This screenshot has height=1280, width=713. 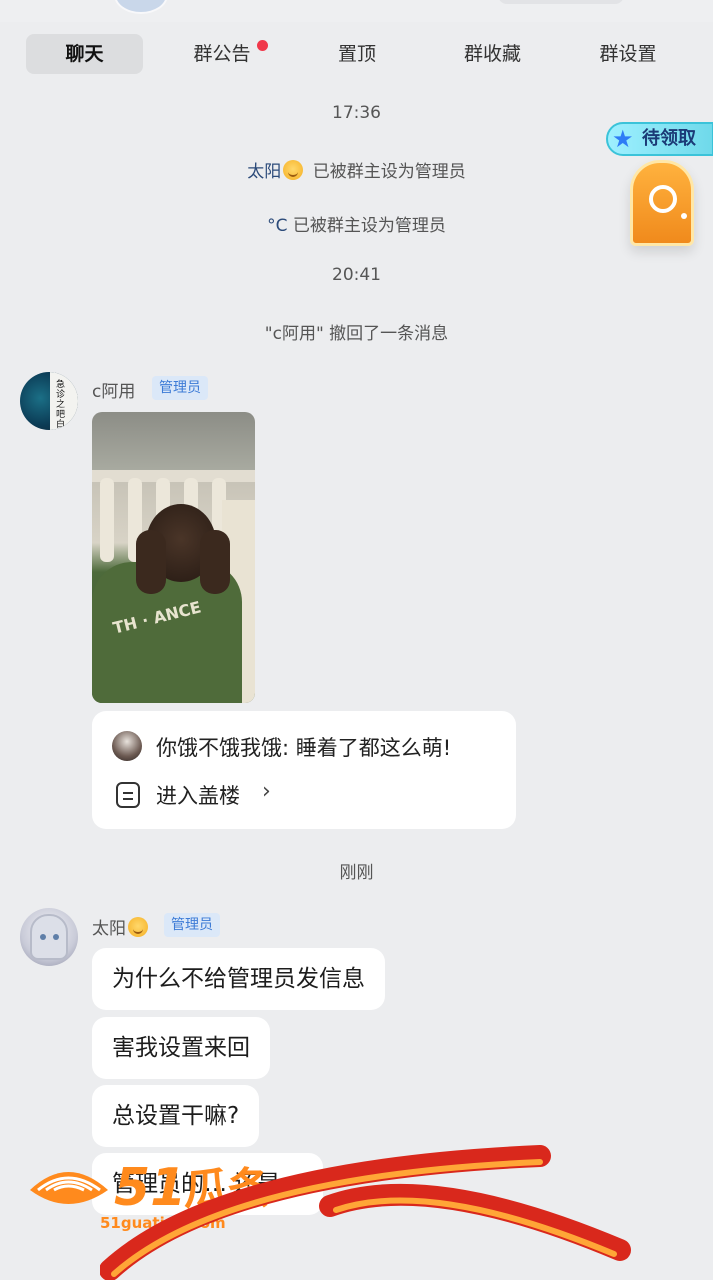 What do you see at coordinates (669, 138) in the screenshot?
I see `reward-pending-label: 待领取` at bounding box center [669, 138].